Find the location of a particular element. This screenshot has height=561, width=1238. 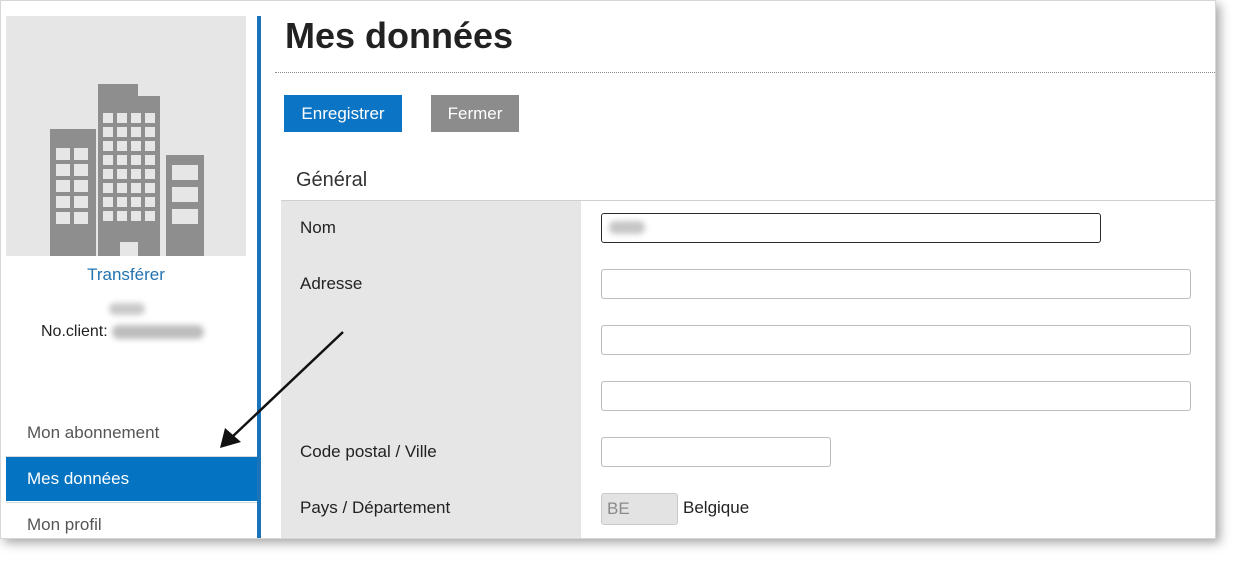

client-number-label: No.client: is located at coordinates (74, 331).